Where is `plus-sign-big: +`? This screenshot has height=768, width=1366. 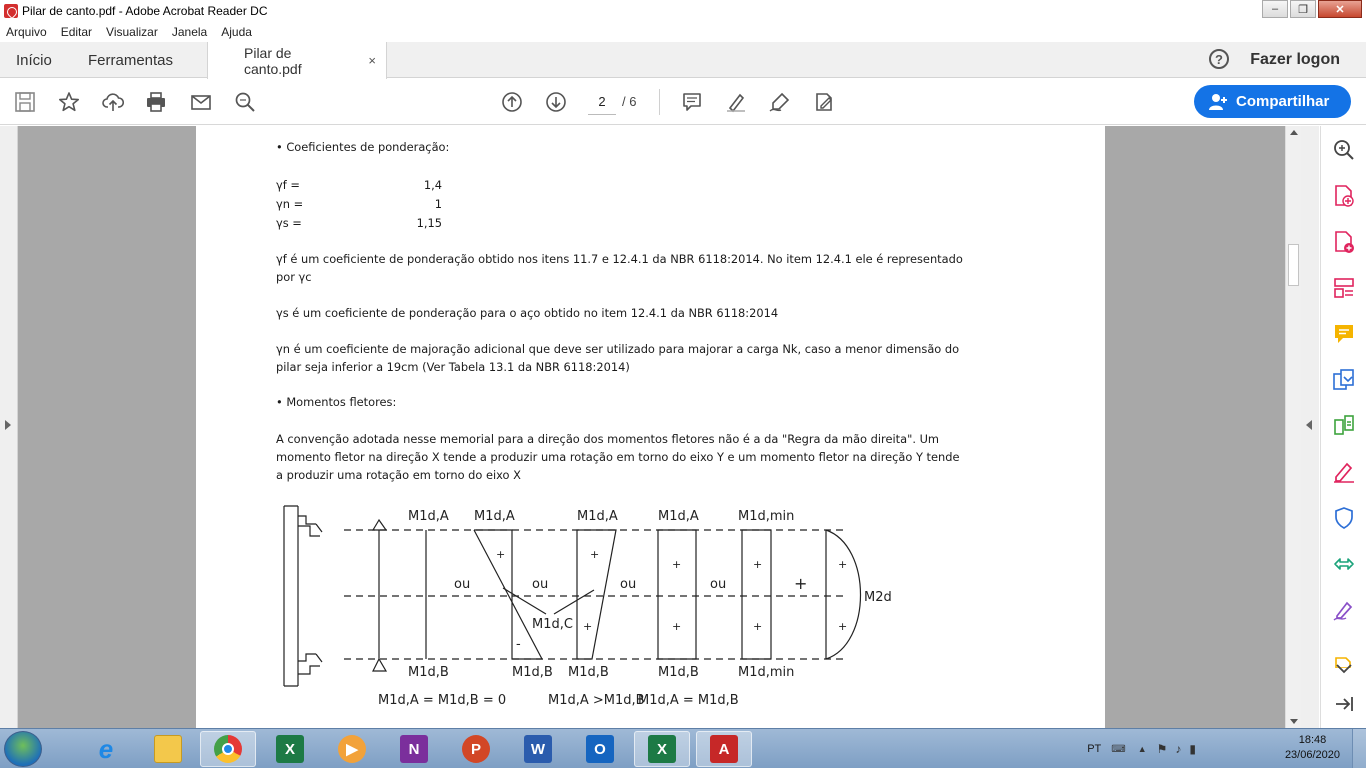
plus-sign-big: + is located at coordinates (800, 583).